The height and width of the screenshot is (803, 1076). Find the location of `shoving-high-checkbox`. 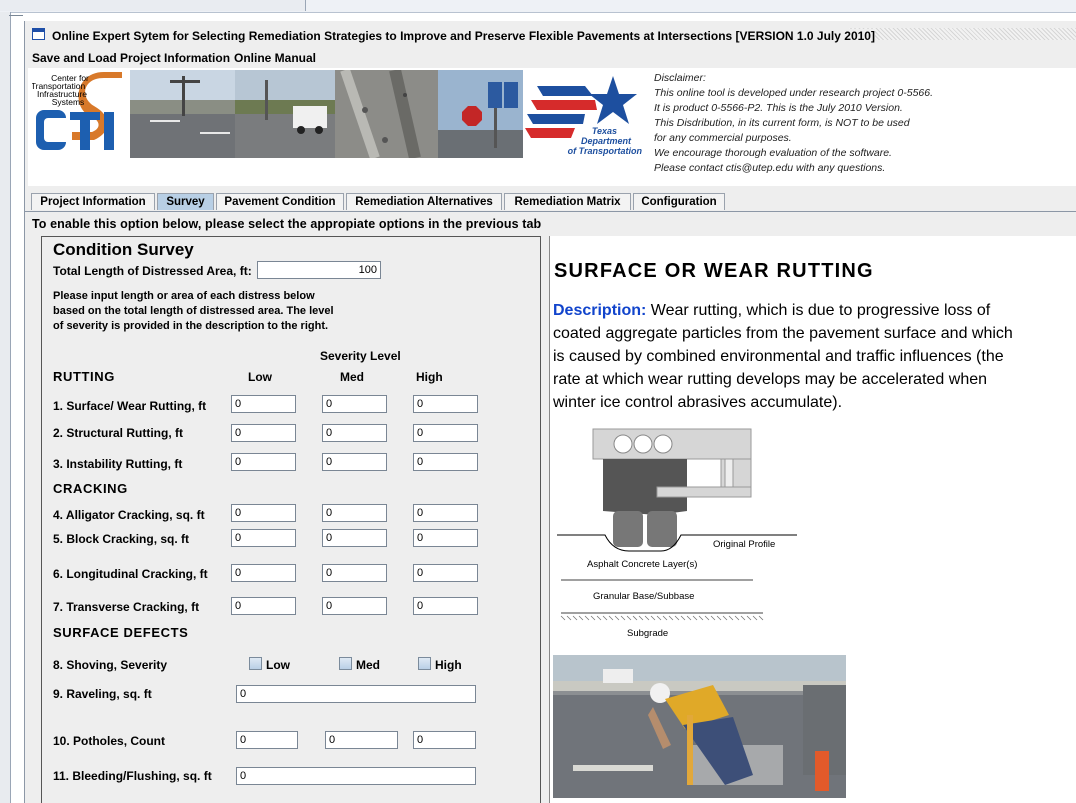

shoving-high-checkbox is located at coordinates (424, 663).